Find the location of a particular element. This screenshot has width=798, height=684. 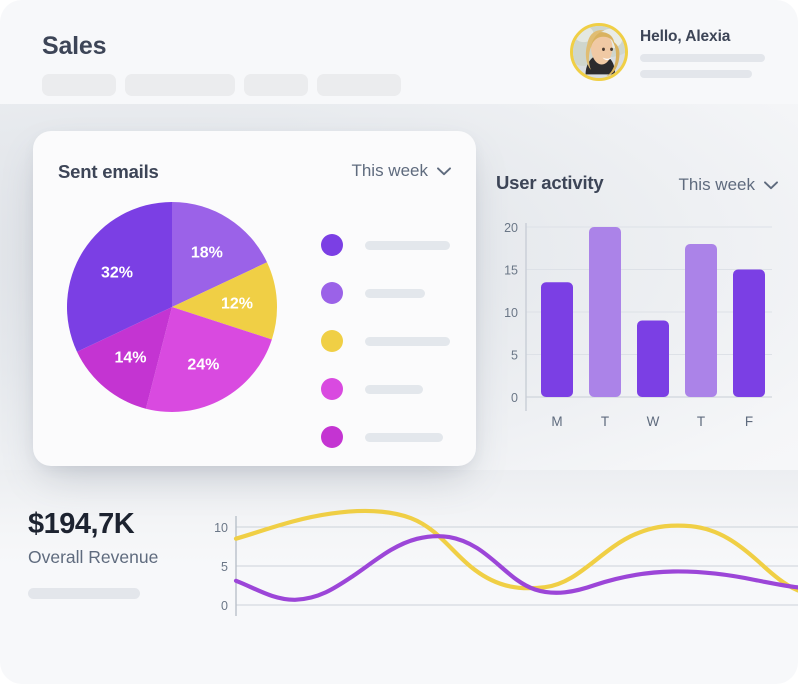

pie-label-32: 32% is located at coordinates (117, 273).